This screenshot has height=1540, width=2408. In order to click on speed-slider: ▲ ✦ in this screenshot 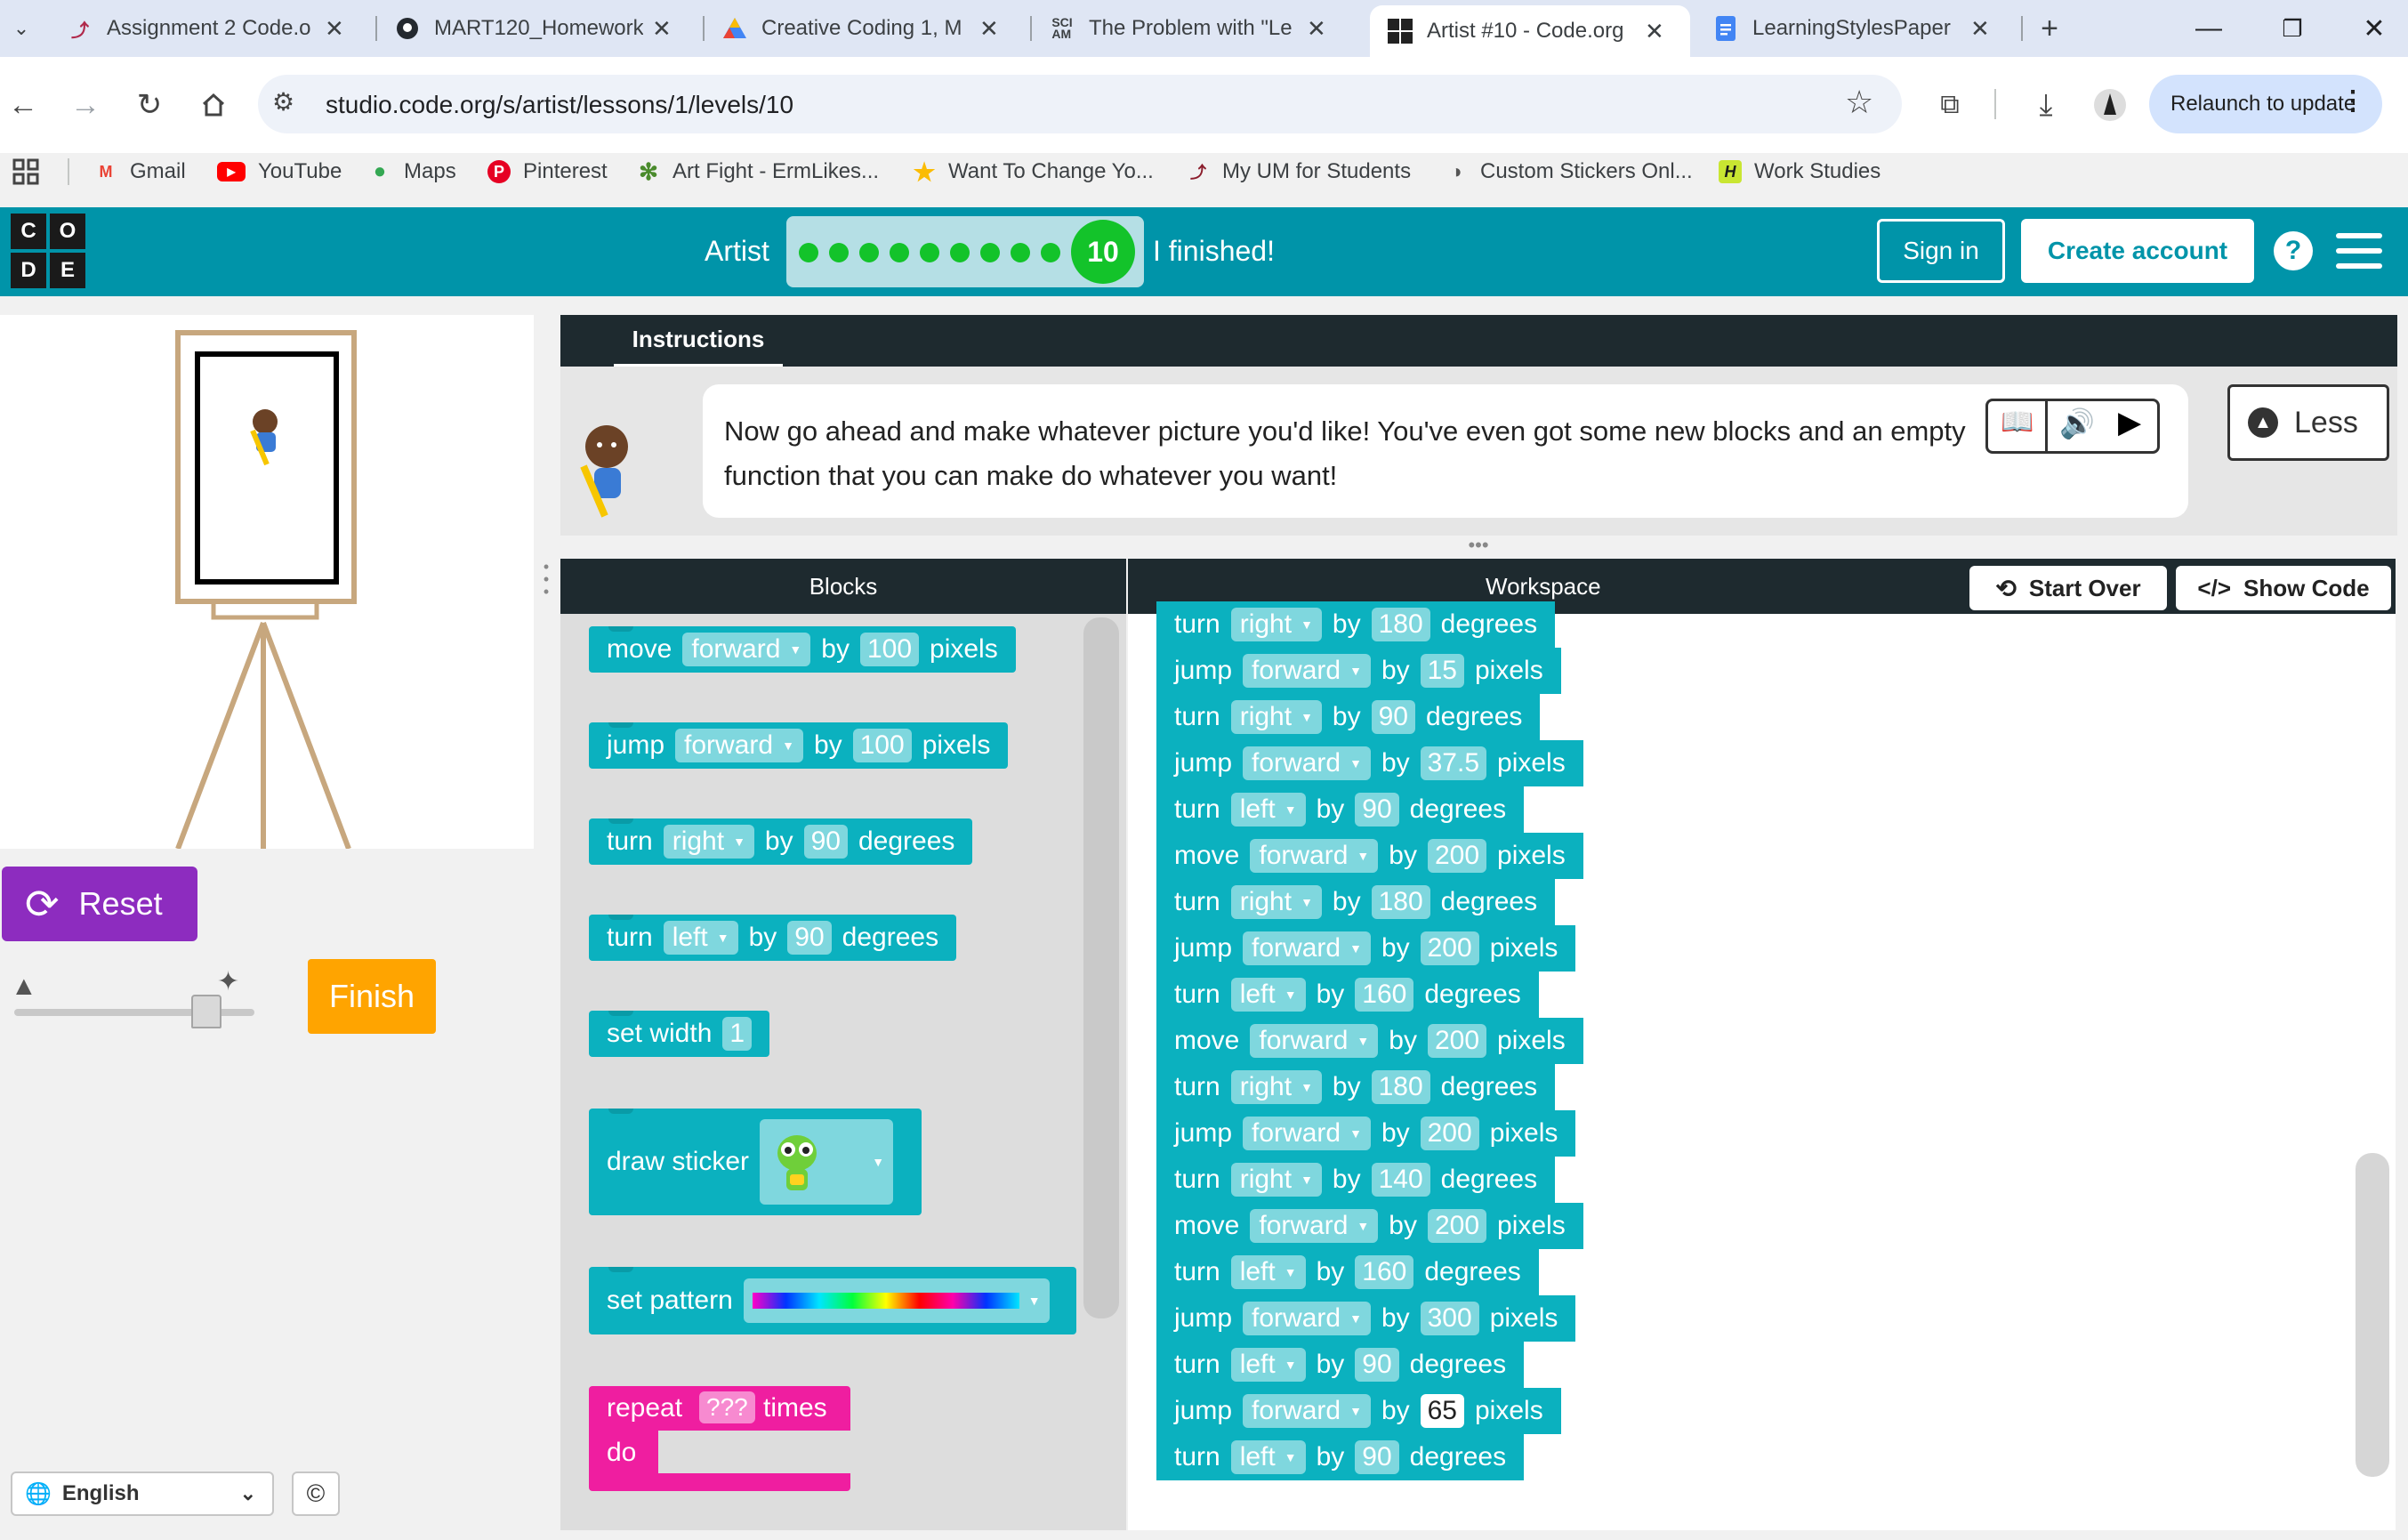, I will do `click(135, 997)`.